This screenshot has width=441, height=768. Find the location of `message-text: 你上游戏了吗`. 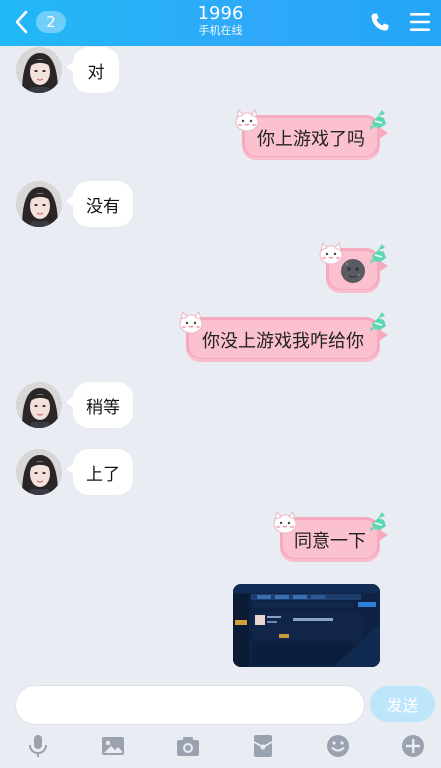

message-text: 你上游戏了吗 is located at coordinates (311, 139).